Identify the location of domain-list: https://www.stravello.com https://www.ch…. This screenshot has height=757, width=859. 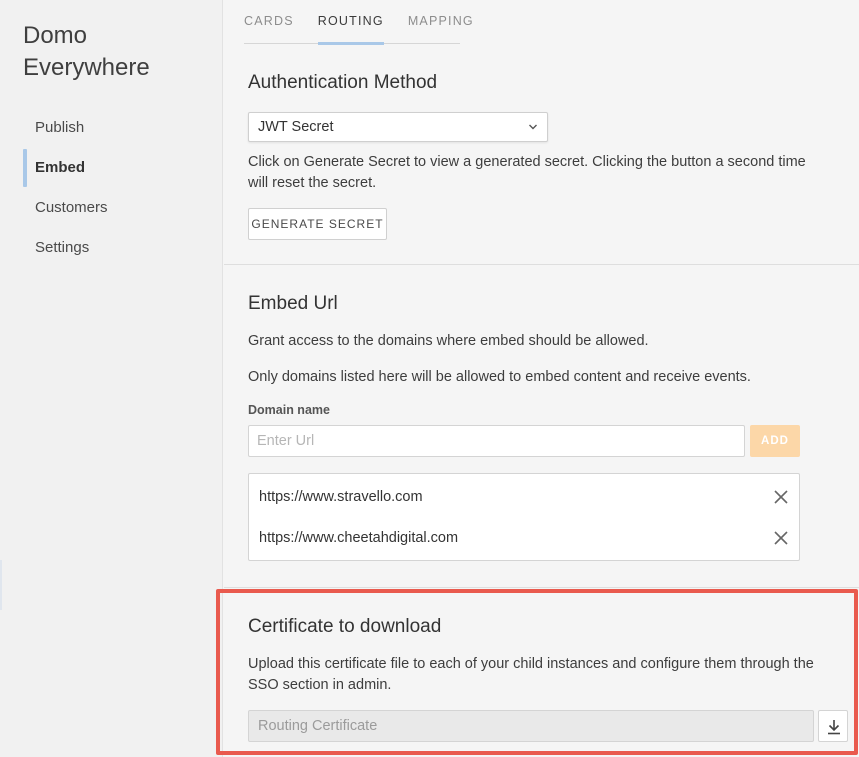
(524, 517).